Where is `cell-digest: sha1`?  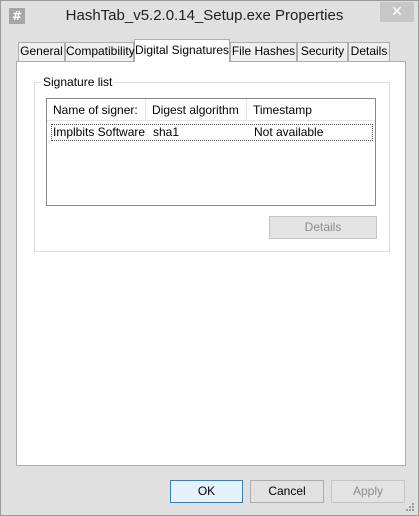
cell-digest: sha1 is located at coordinates (166, 132).